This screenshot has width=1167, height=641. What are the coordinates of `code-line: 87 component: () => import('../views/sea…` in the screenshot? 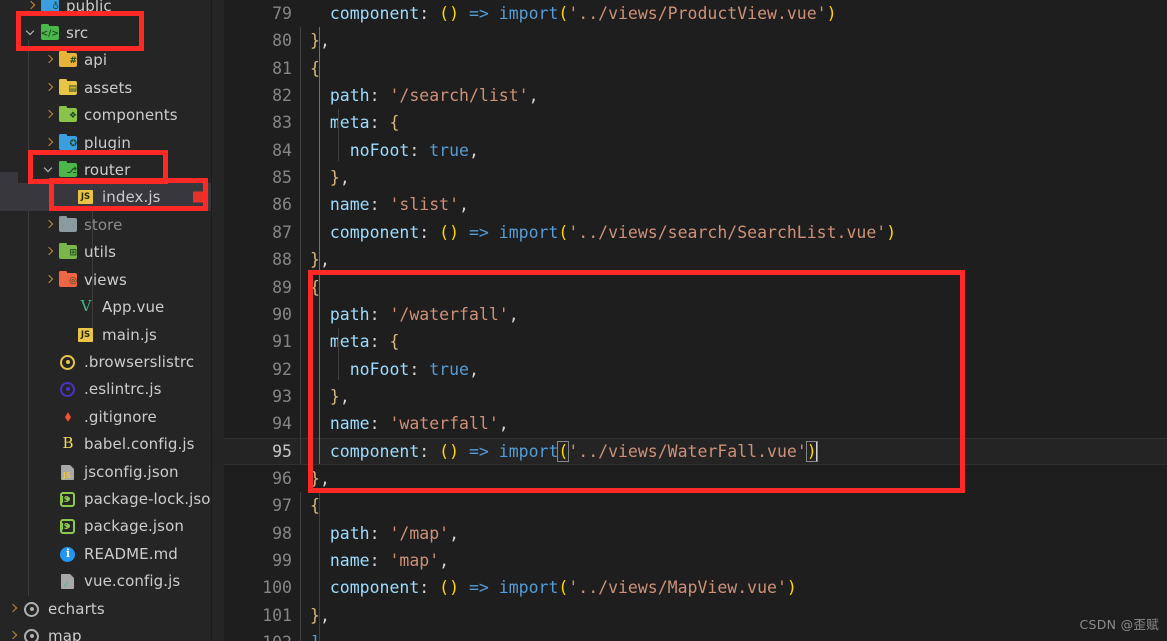 It's located at (689, 232).